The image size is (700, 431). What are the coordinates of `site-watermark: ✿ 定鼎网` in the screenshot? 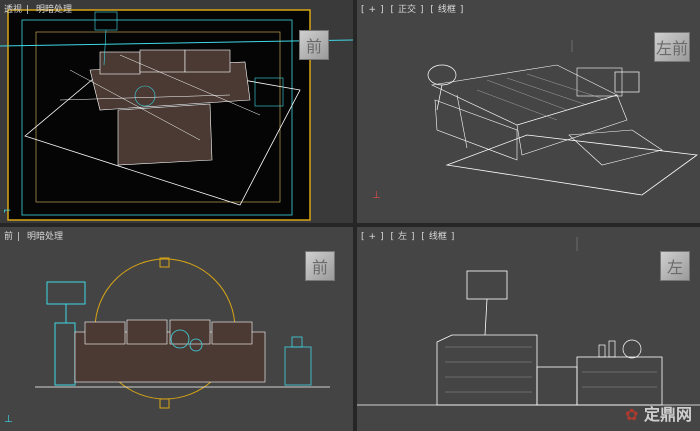 It's located at (658, 413).